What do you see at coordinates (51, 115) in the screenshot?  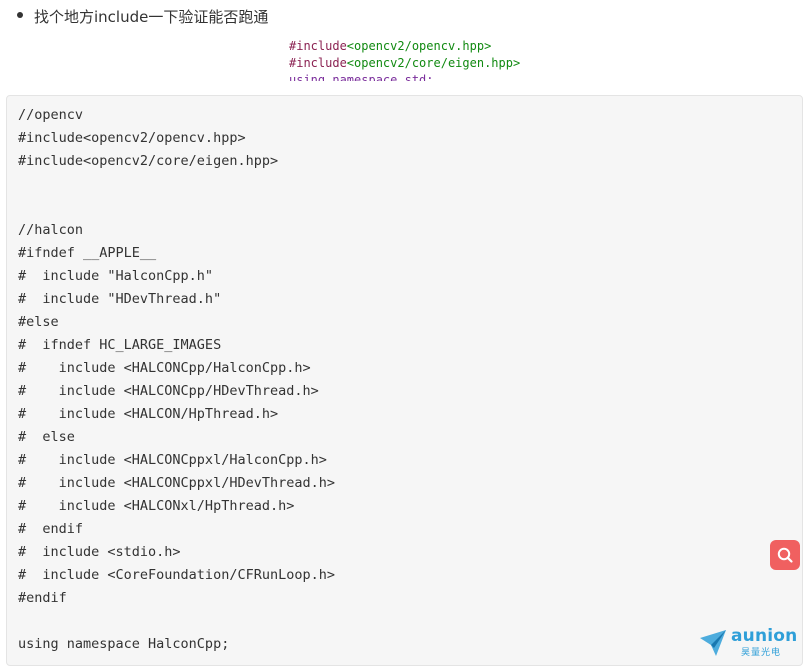 I see `code-line: //opencv` at bounding box center [51, 115].